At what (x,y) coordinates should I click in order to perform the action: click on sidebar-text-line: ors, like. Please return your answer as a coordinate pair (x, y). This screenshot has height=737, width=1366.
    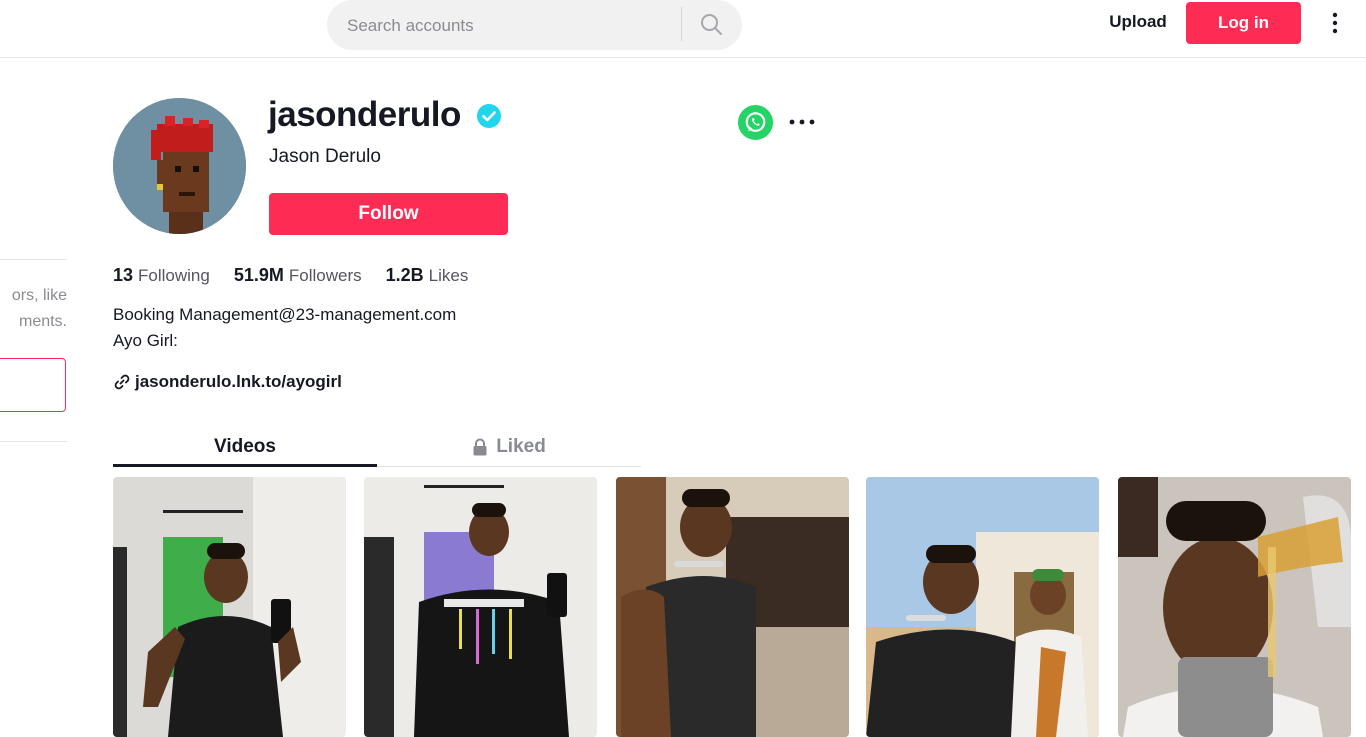
    Looking at the image, I should click on (39, 295).